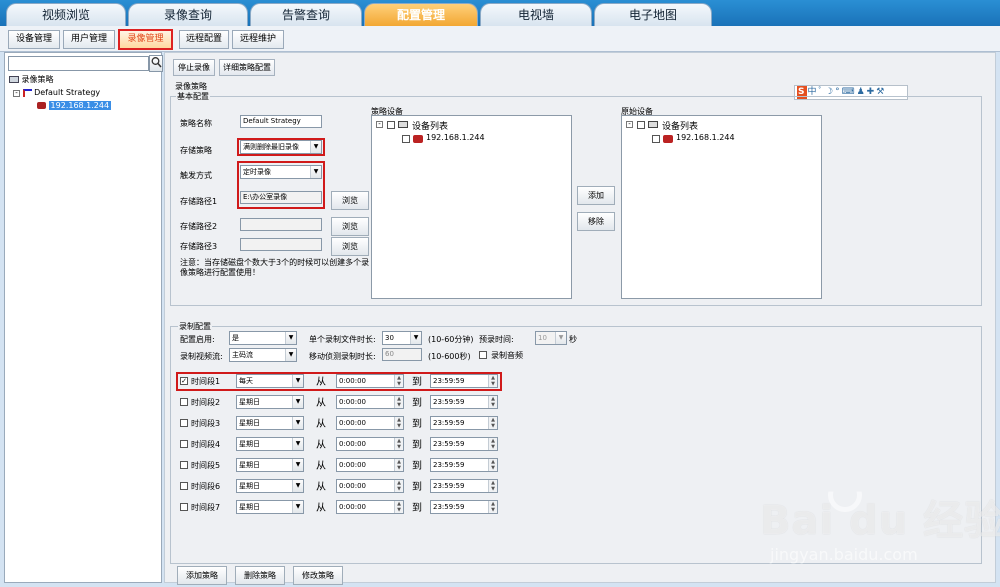 The width and height of the screenshot is (1000, 587). I want to click on duration-select: 30 ▼, so click(402, 338).